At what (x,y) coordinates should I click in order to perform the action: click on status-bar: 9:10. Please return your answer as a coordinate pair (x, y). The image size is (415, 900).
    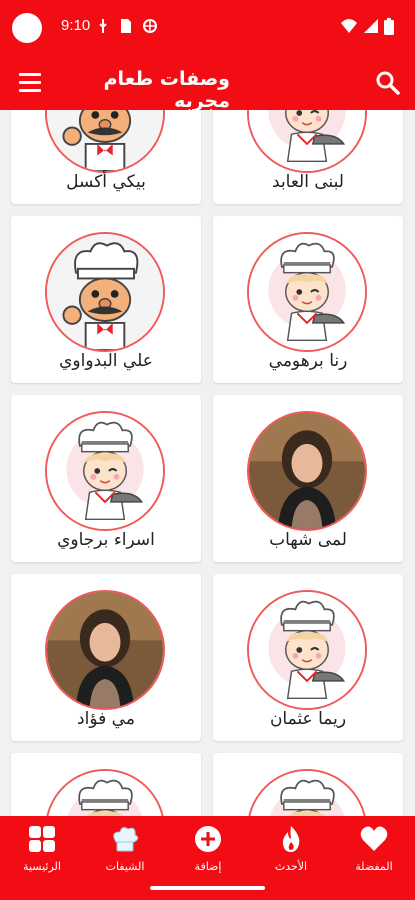
    Looking at the image, I should click on (207, 28).